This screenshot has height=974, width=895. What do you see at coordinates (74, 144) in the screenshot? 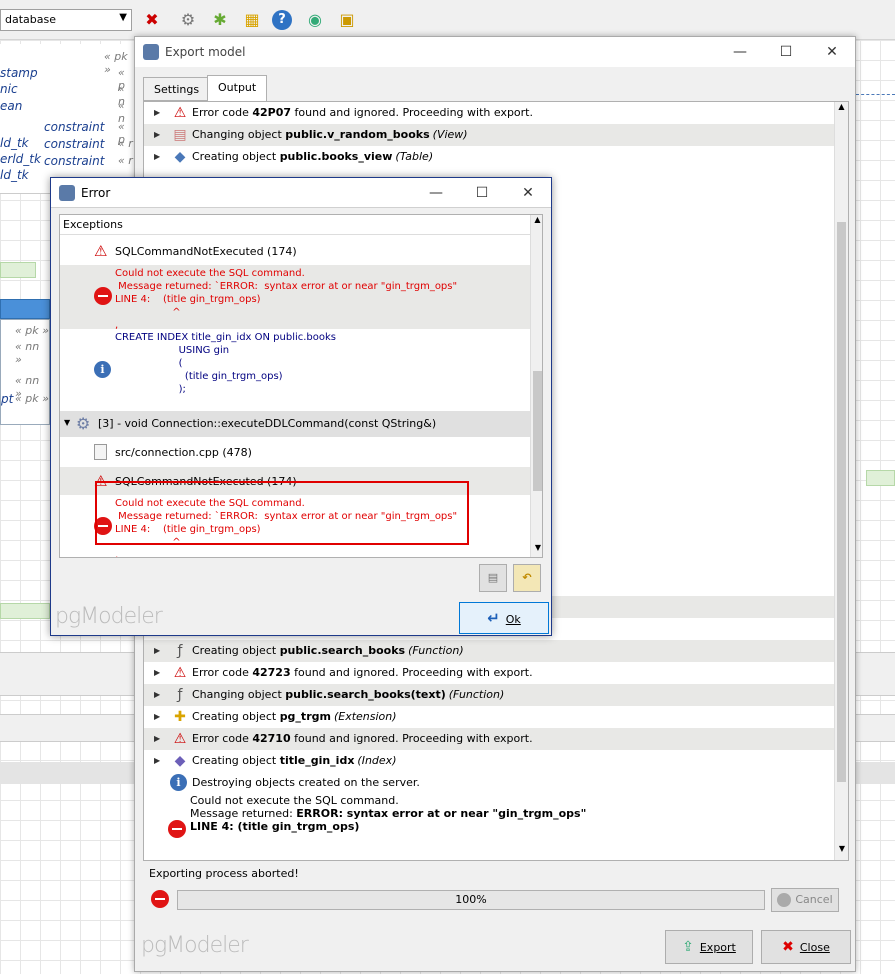
I see `constraint-label: constraint` at bounding box center [74, 144].